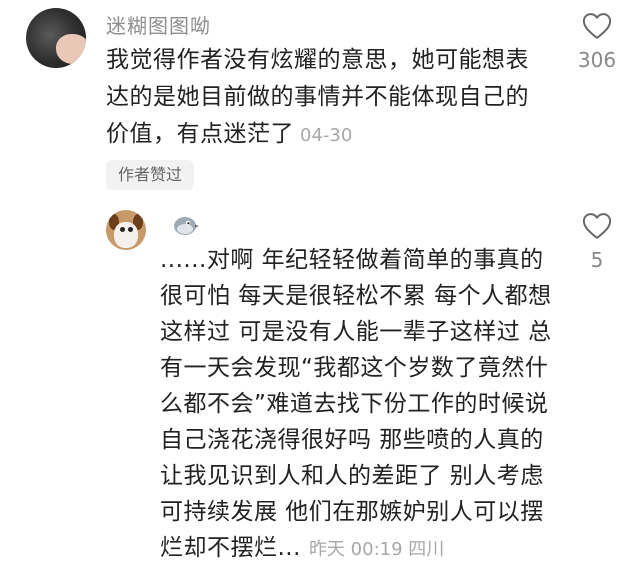 The height and width of the screenshot is (575, 640). Describe the element at coordinates (122, 229) in the screenshot. I see `dog-eye-left` at that location.